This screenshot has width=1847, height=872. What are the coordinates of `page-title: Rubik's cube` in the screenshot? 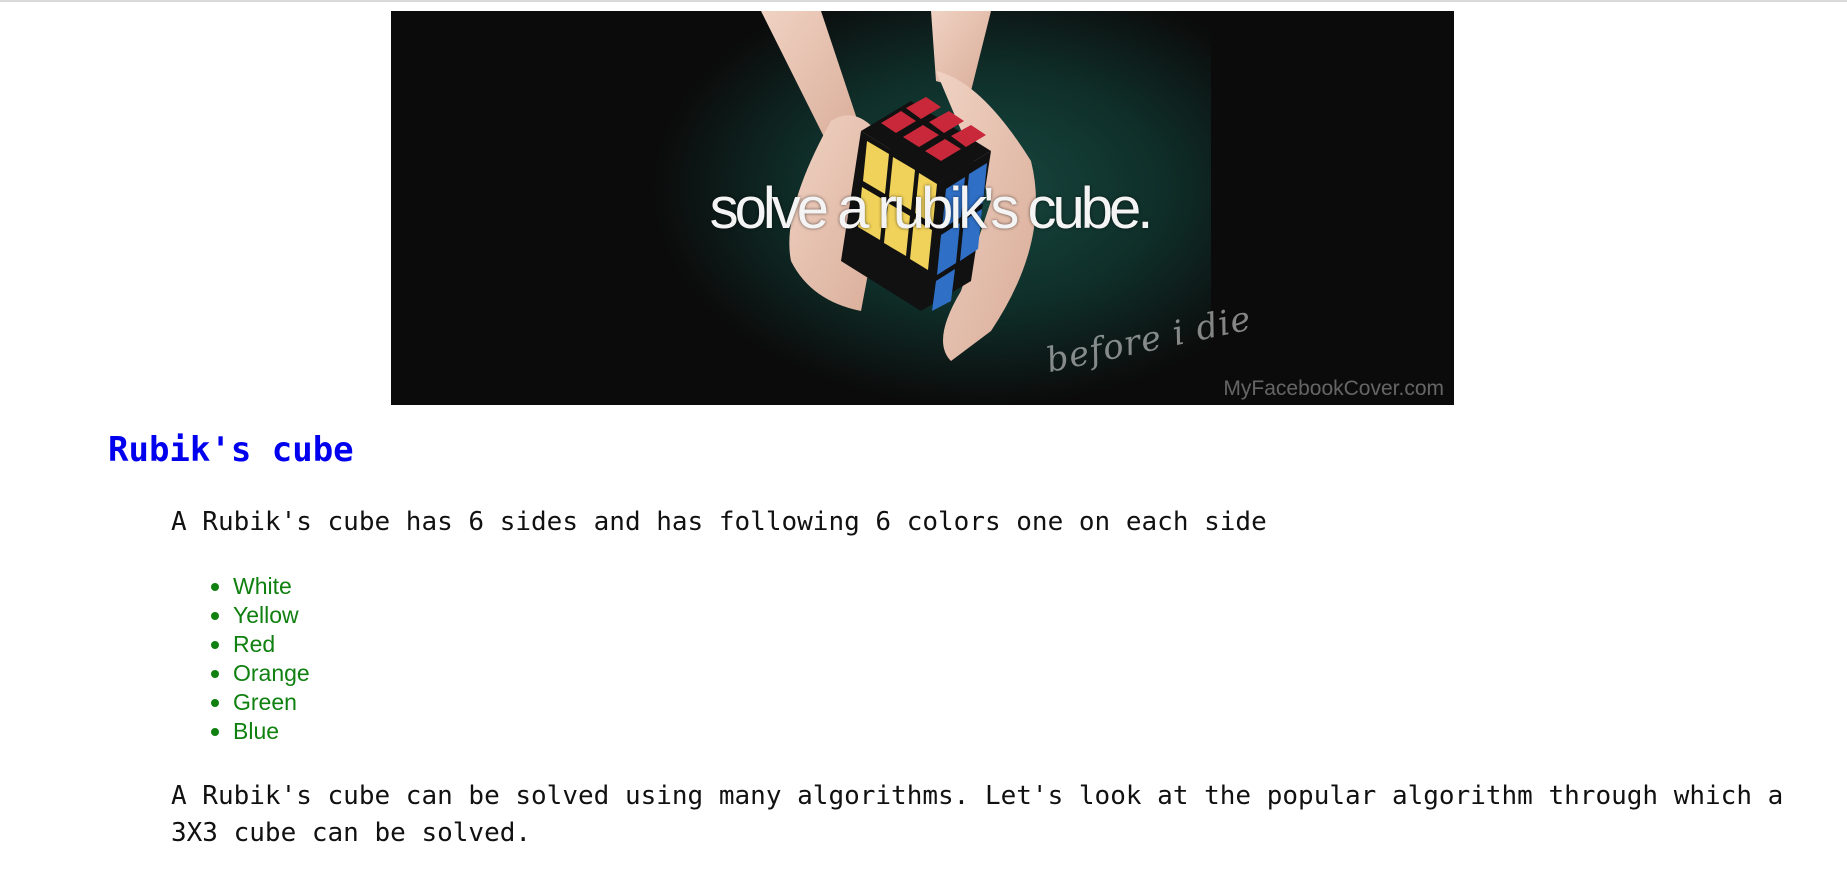 It's located at (231, 450).